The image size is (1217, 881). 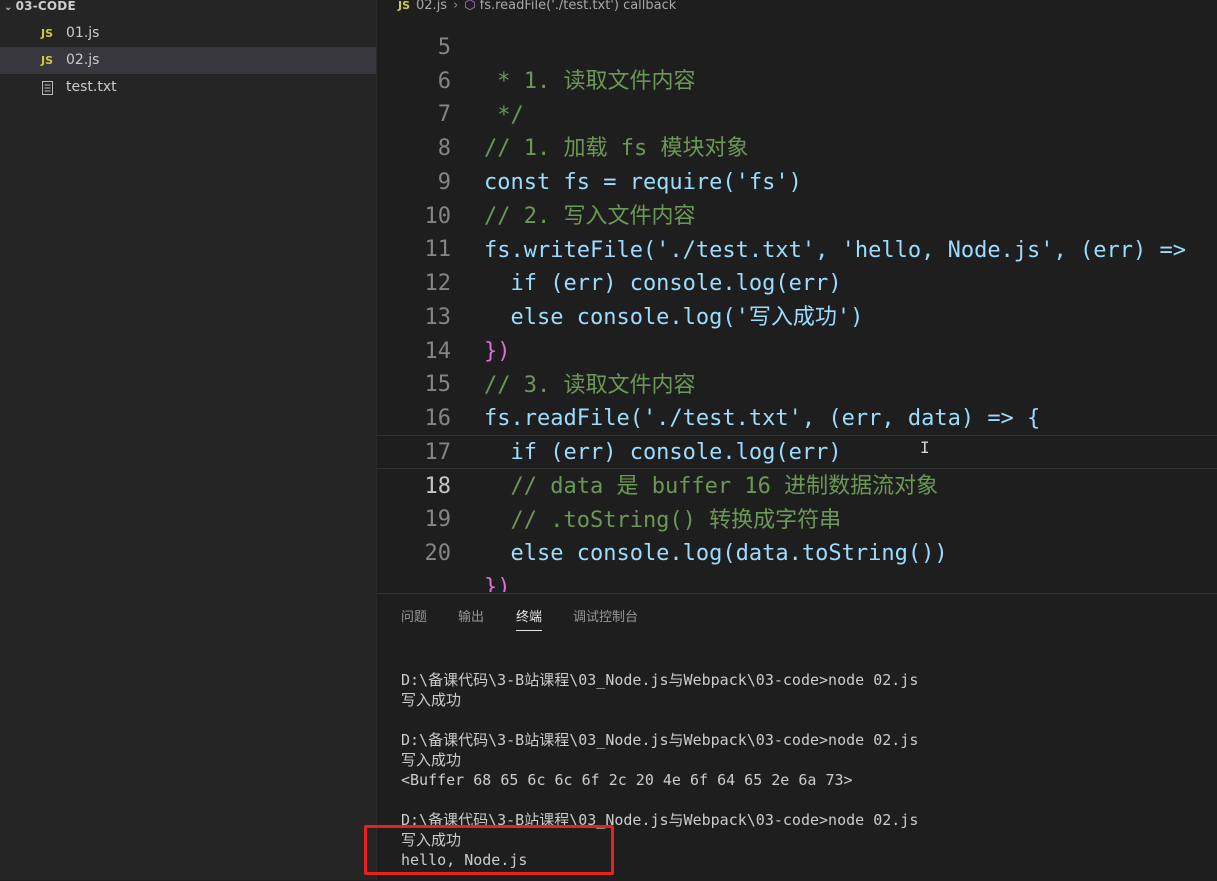 What do you see at coordinates (797, 146) in the screenshot?
I see `code-line: 8 const fs = require('fs')` at bounding box center [797, 146].